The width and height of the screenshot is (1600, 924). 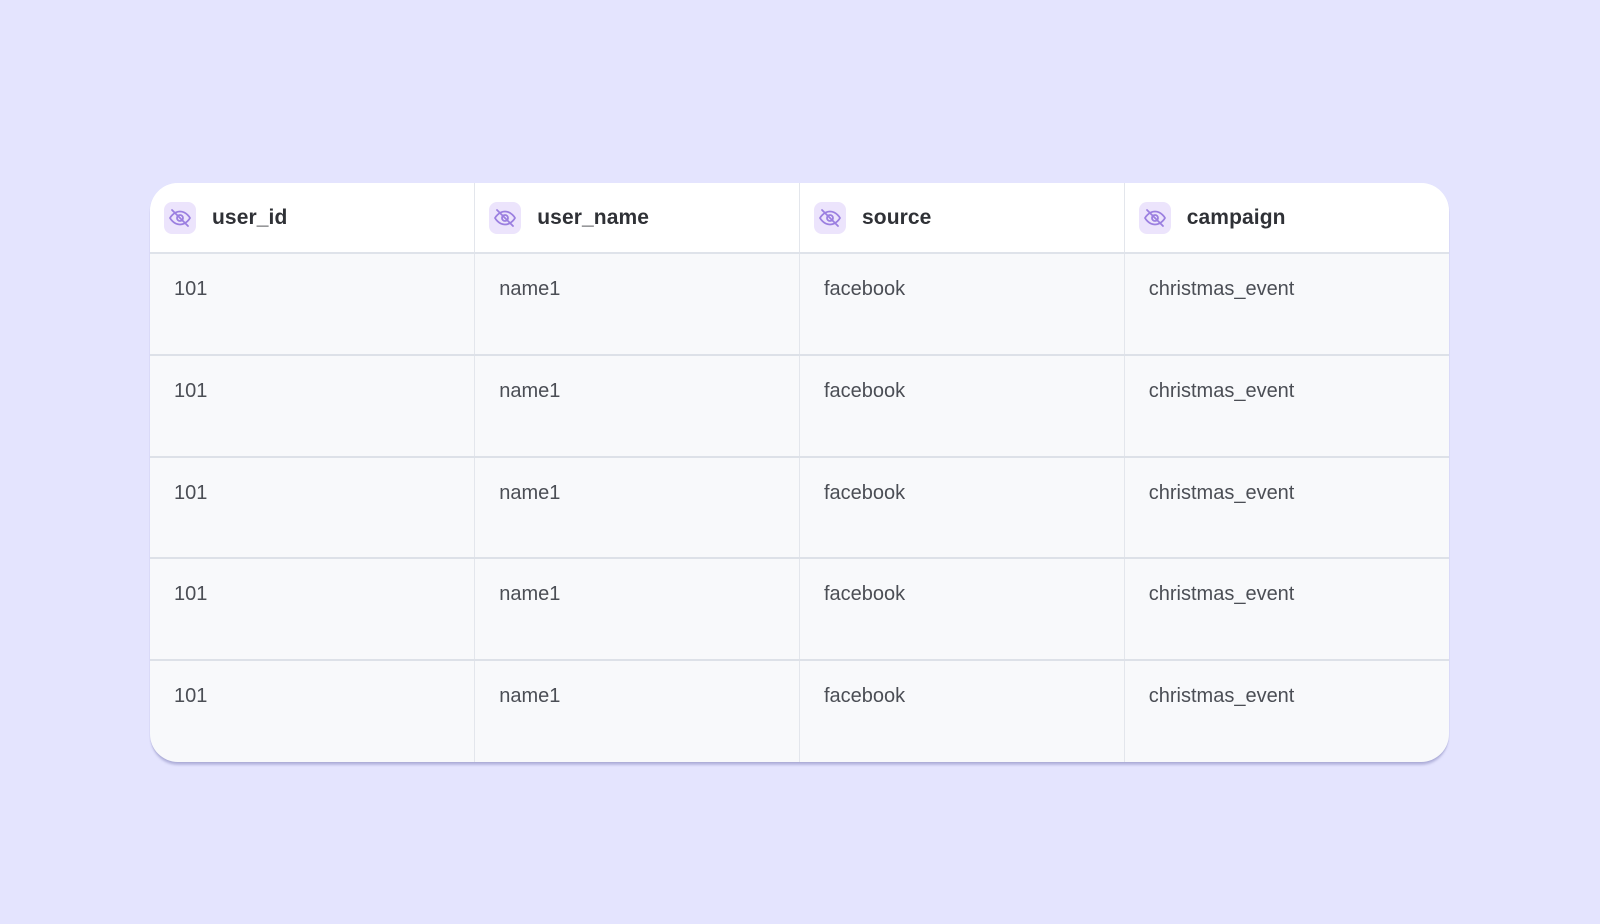 I want to click on column-header-campaign: campaign, so click(x=1286, y=218).